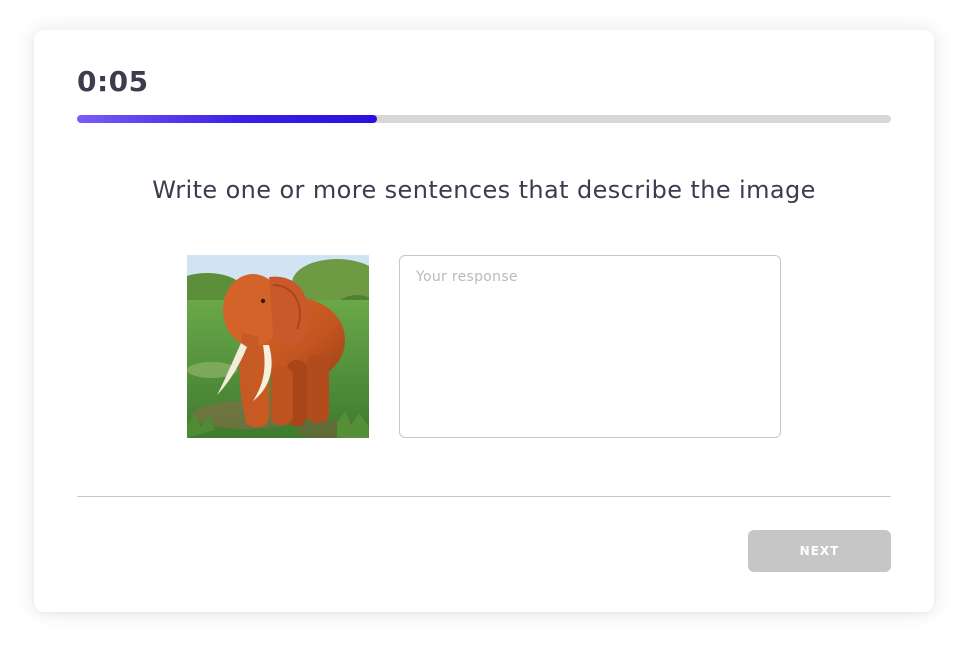 This screenshot has height=650, width=968. Describe the element at coordinates (227, 119) in the screenshot. I see `timer-progress-fill` at that location.